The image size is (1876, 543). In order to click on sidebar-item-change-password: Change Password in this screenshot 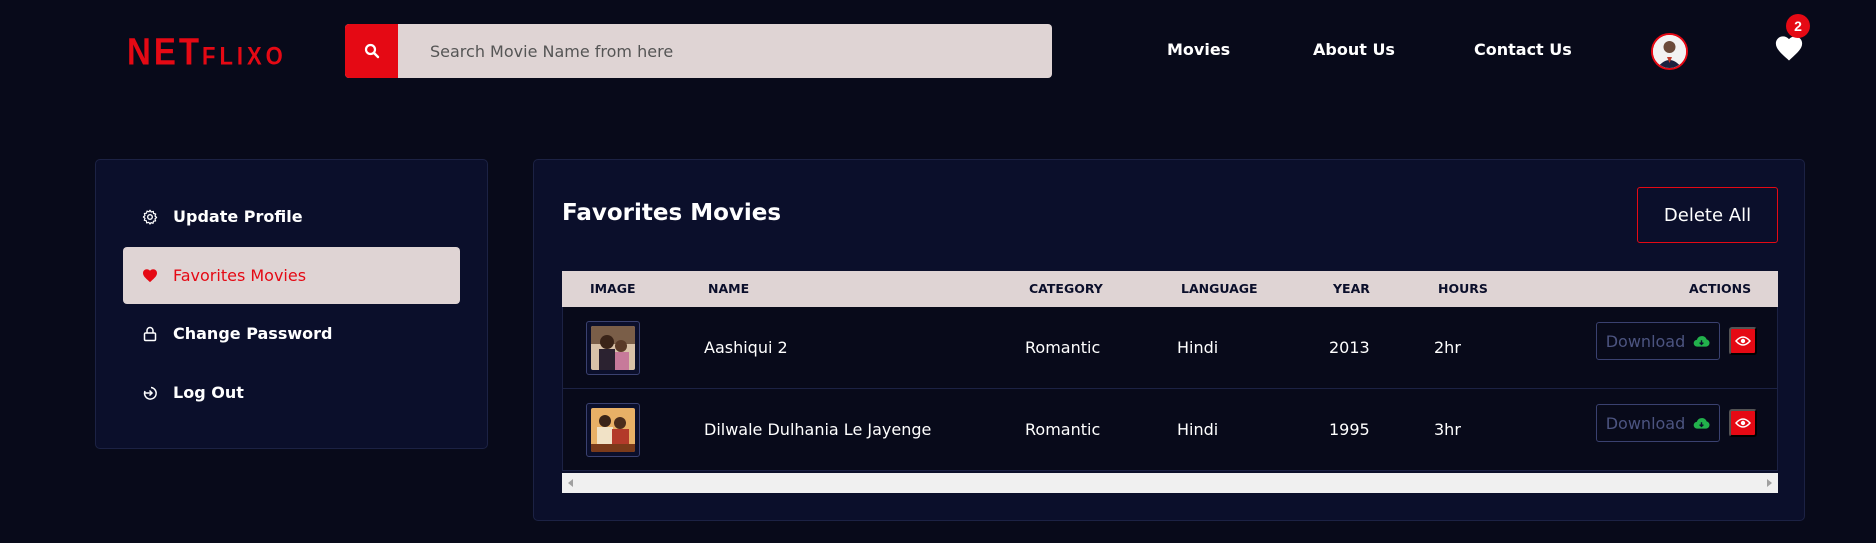, I will do `click(291, 333)`.